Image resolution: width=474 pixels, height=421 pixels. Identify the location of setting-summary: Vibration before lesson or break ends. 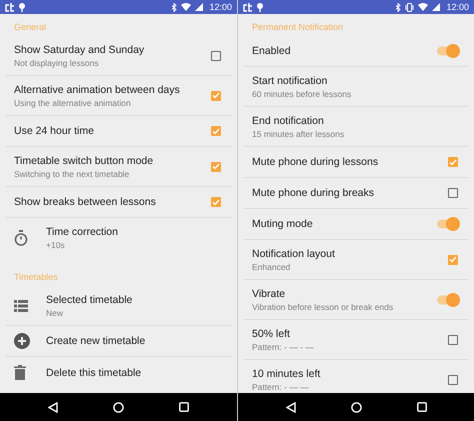
(323, 307).